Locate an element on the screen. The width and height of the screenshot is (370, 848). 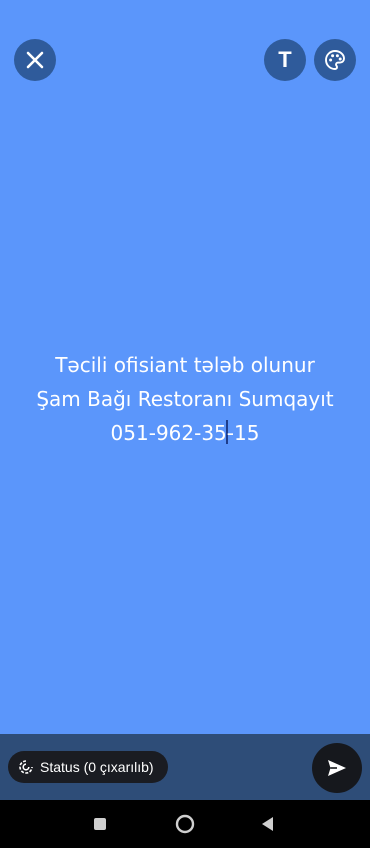
text-style-button: T is located at coordinates (285, 60).